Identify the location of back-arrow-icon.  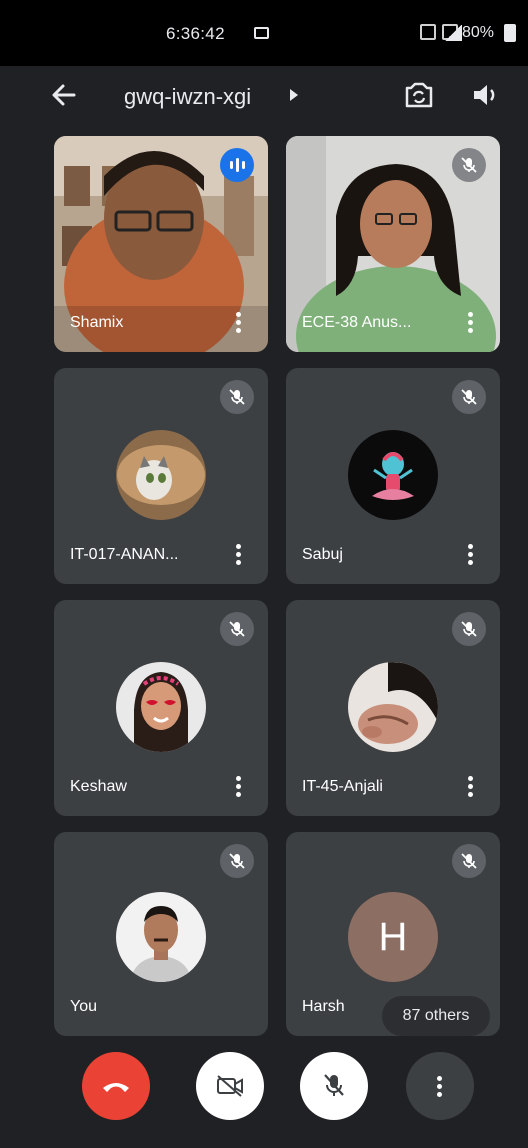
(64, 95).